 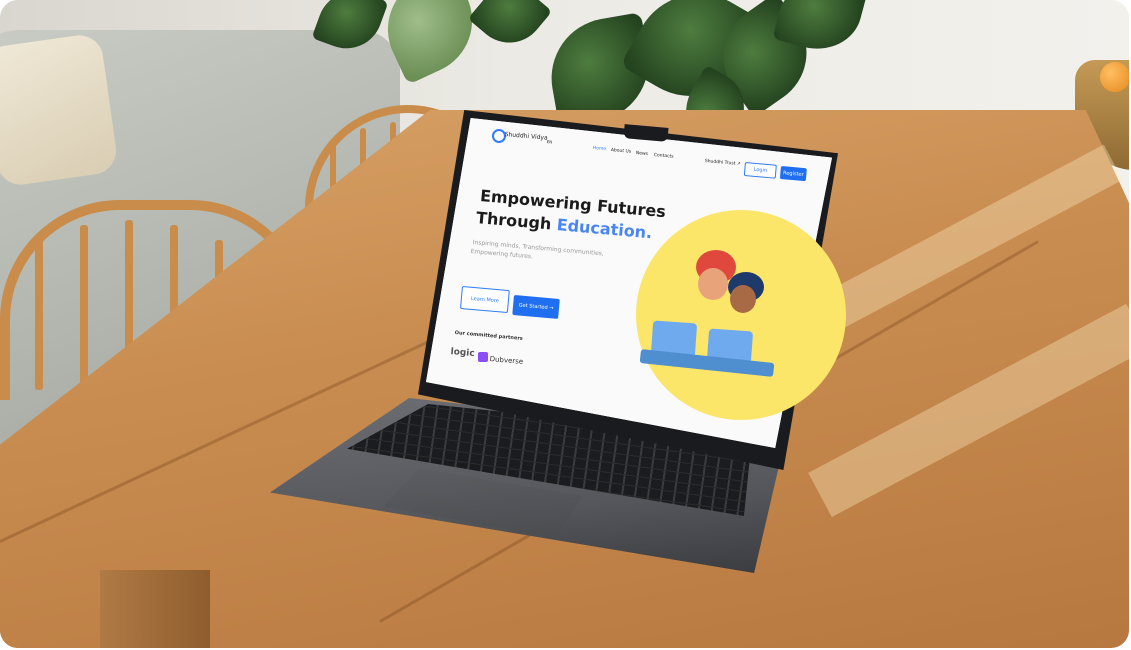 I want to click on orange, so click(x=1114, y=77).